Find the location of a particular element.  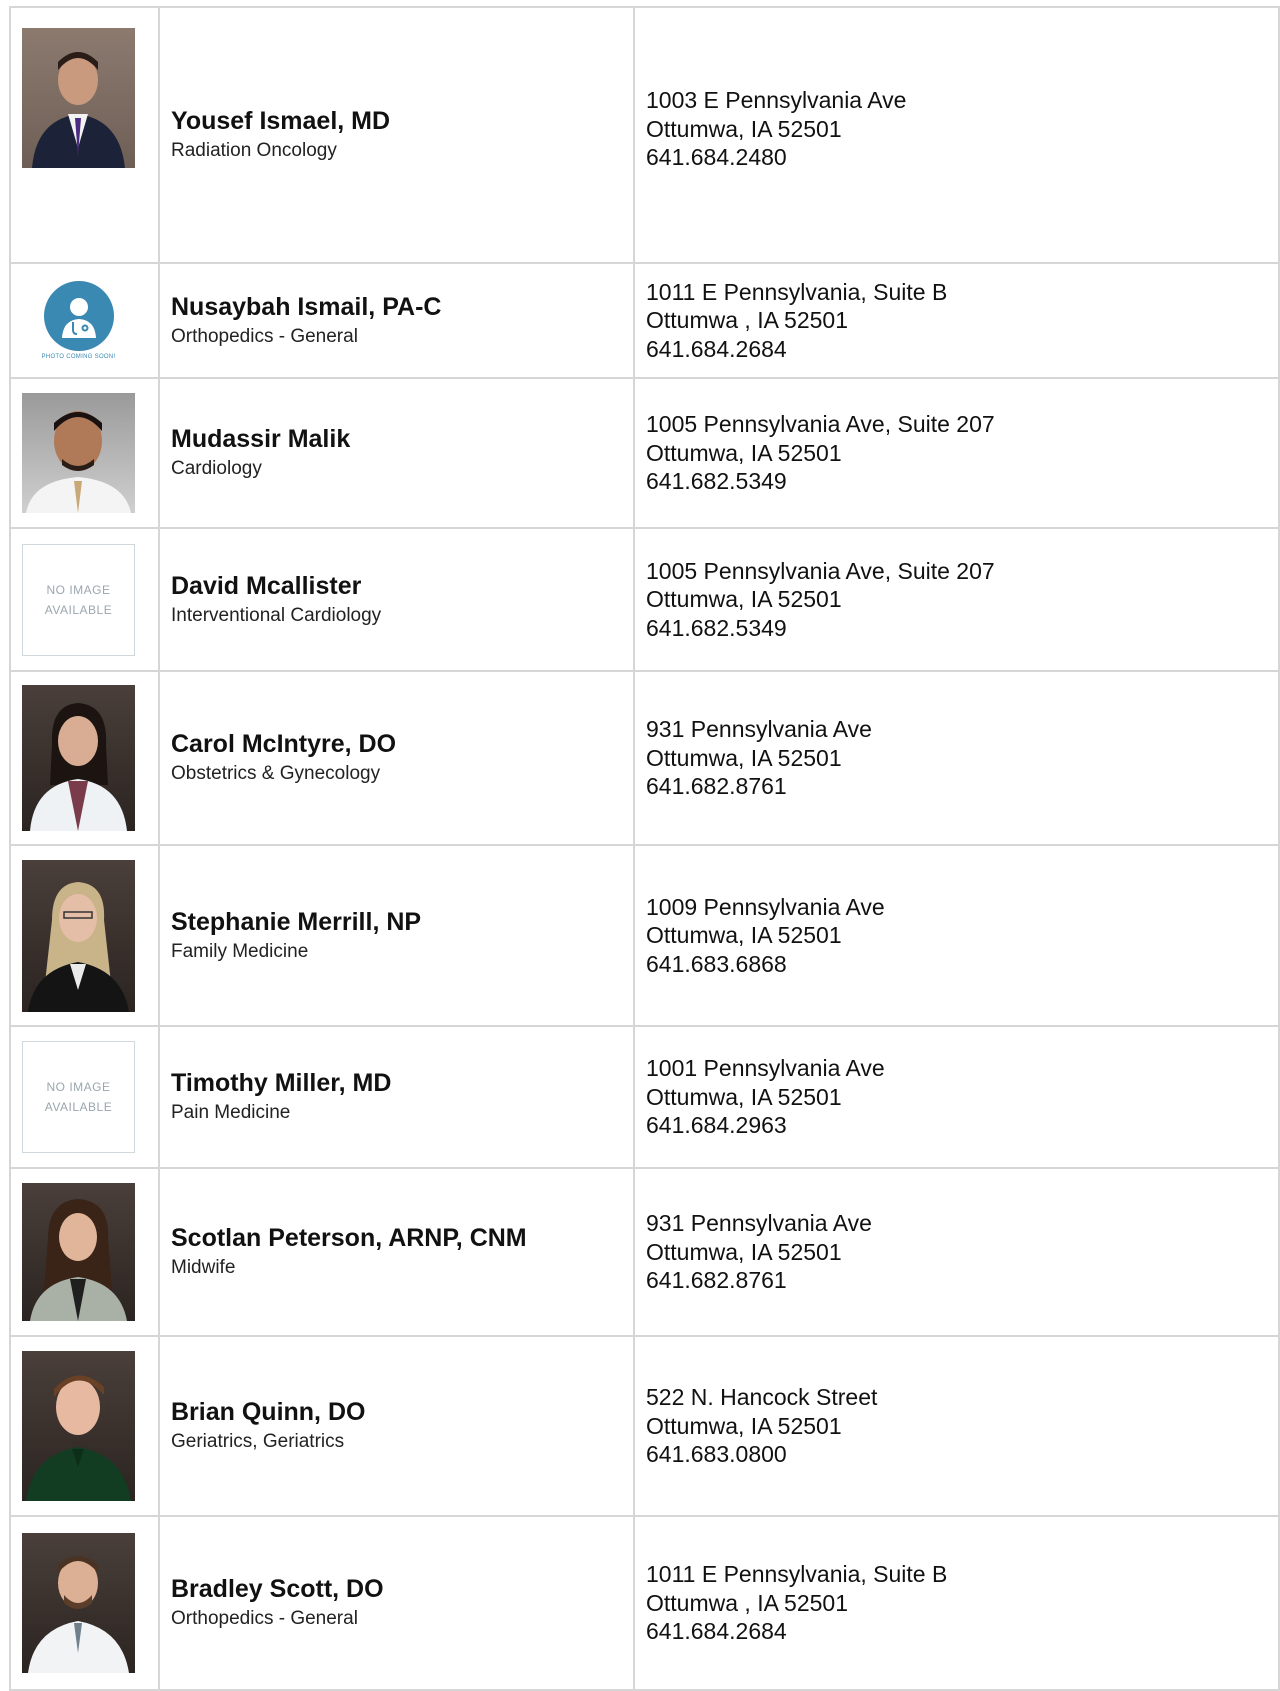

provider-name-link: David Mcallister is located at coordinates (402, 586).